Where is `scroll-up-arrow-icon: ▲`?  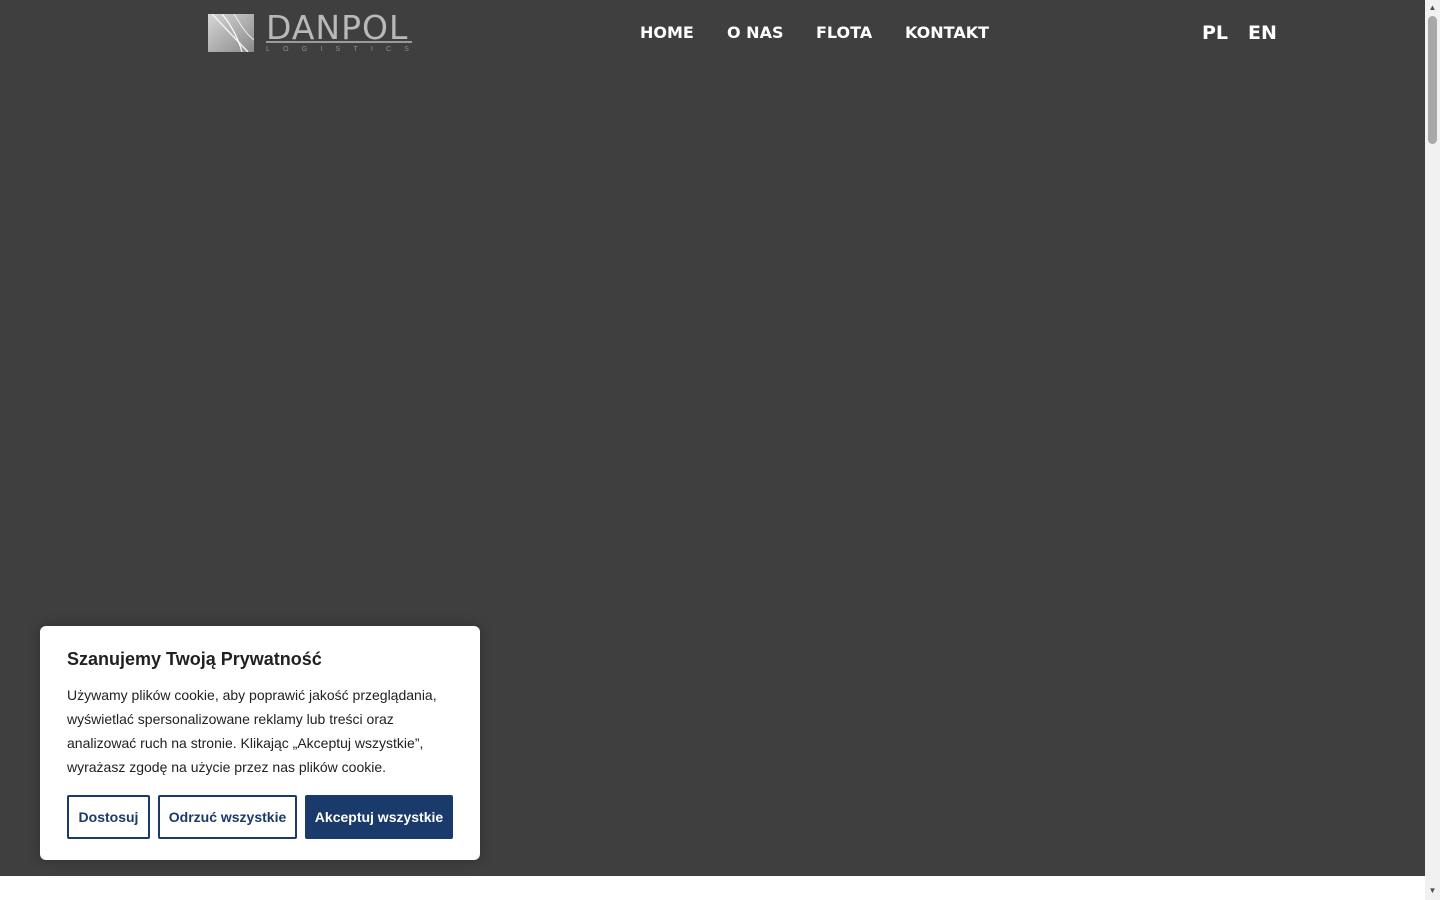
scroll-up-arrow-icon: ▲ is located at coordinates (1432, 8).